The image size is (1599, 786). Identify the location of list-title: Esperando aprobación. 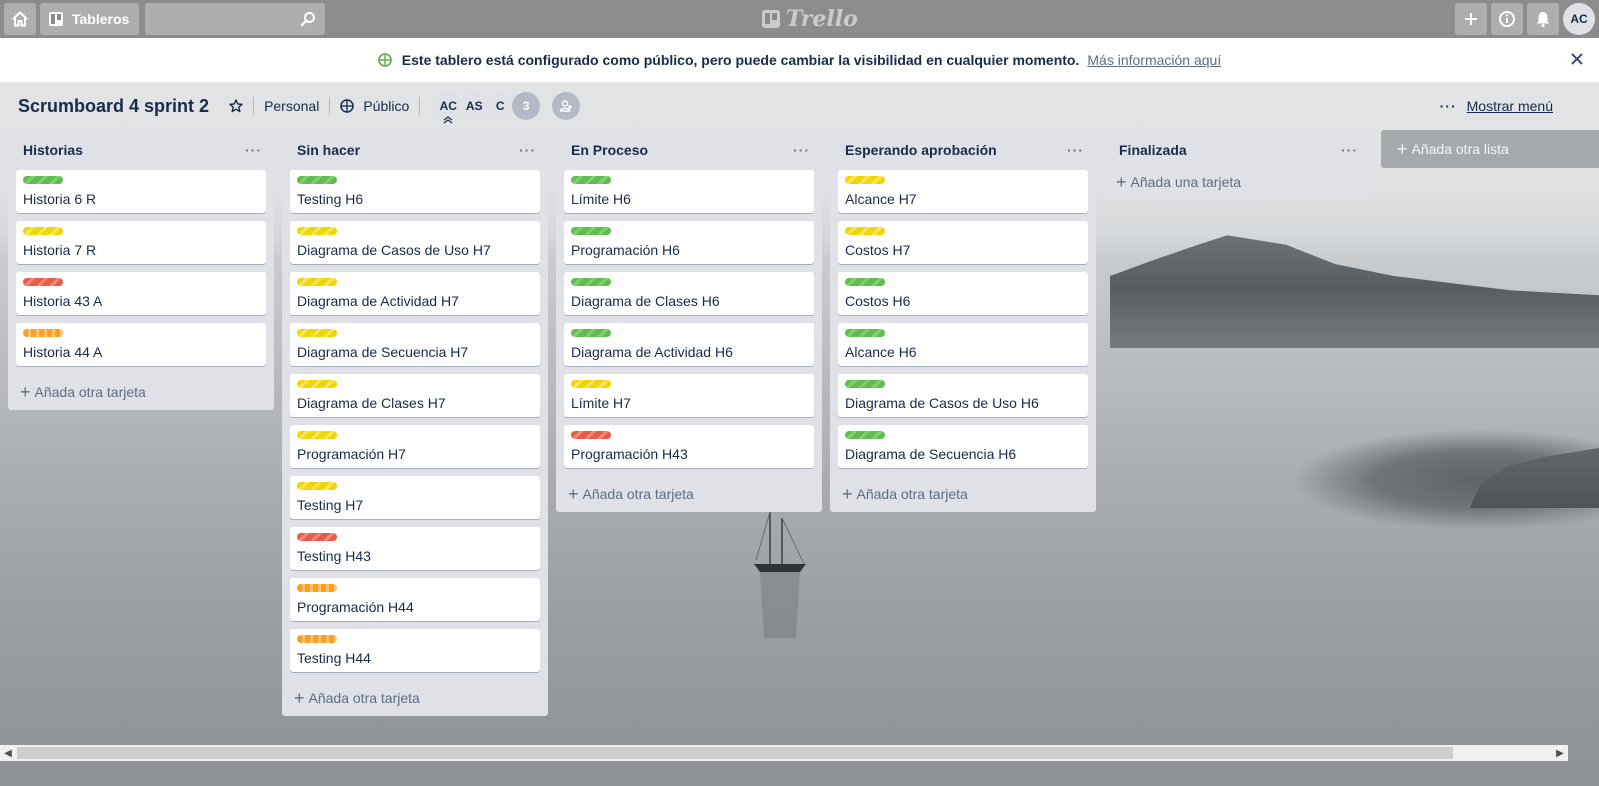
(921, 150).